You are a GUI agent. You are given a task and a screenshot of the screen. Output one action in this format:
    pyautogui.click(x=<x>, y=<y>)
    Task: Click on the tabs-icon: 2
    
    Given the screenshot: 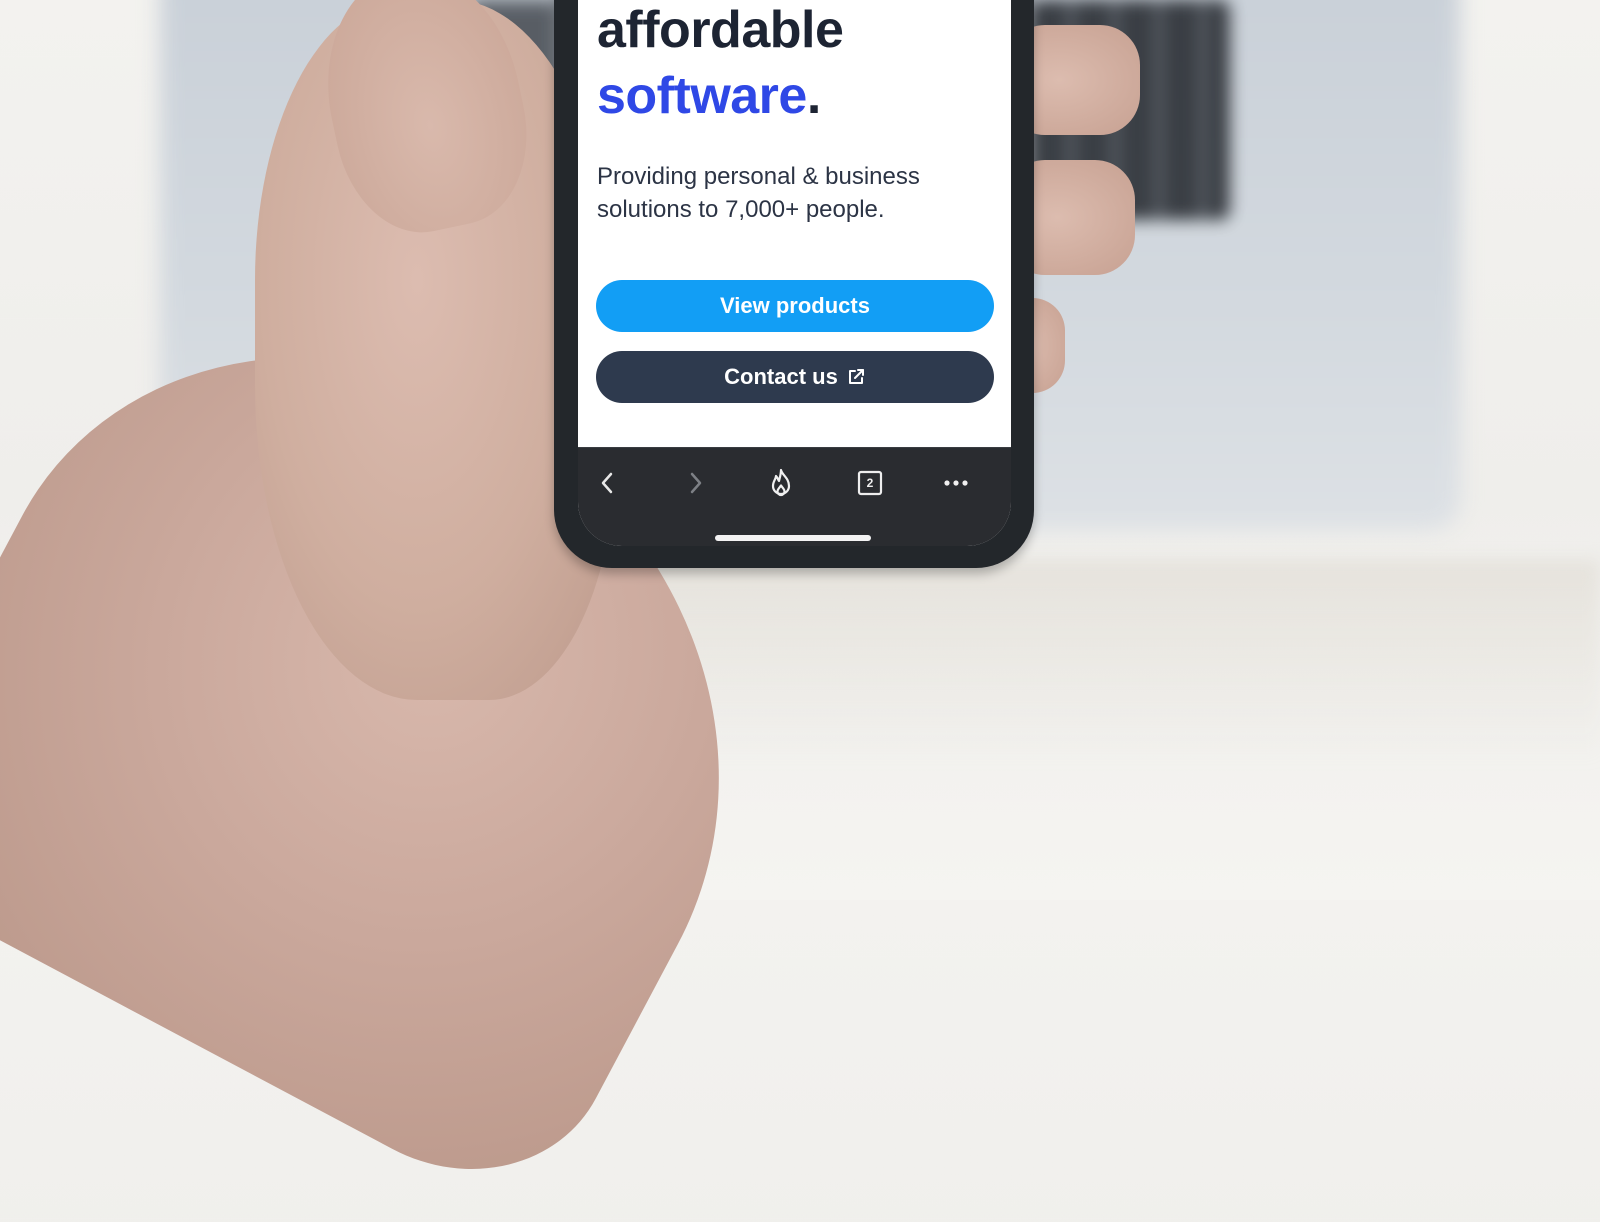 What is the action you would take?
    pyautogui.click(x=870, y=483)
    